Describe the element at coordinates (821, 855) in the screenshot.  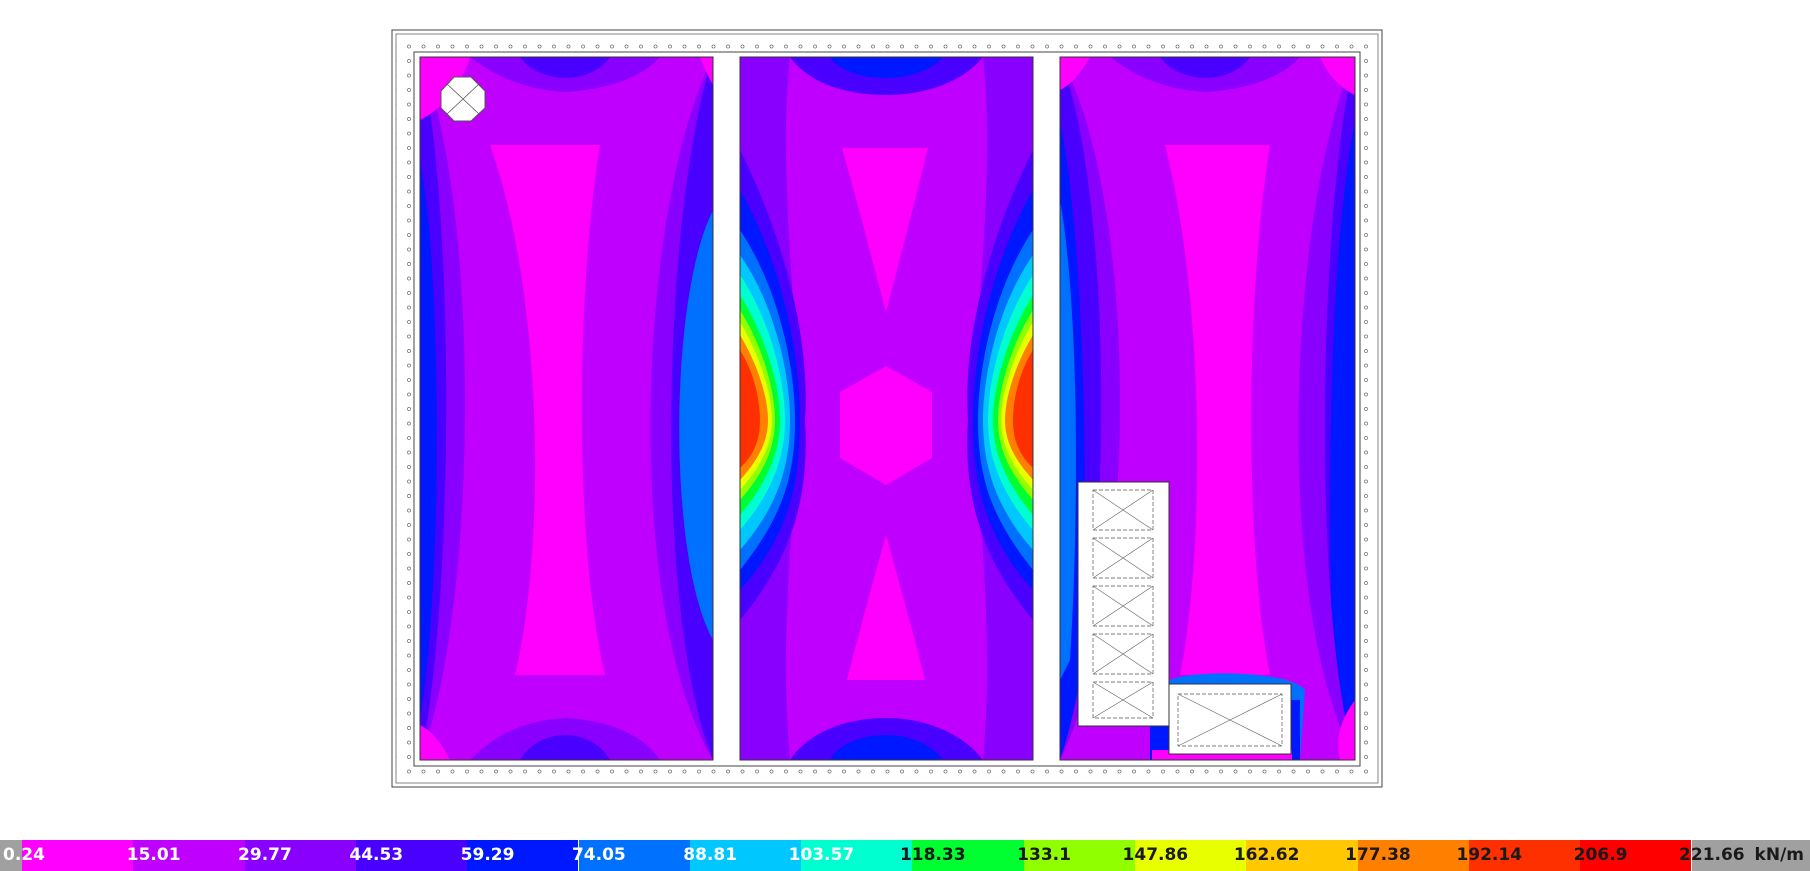
I see `legend-tick-label: 103.57` at that location.